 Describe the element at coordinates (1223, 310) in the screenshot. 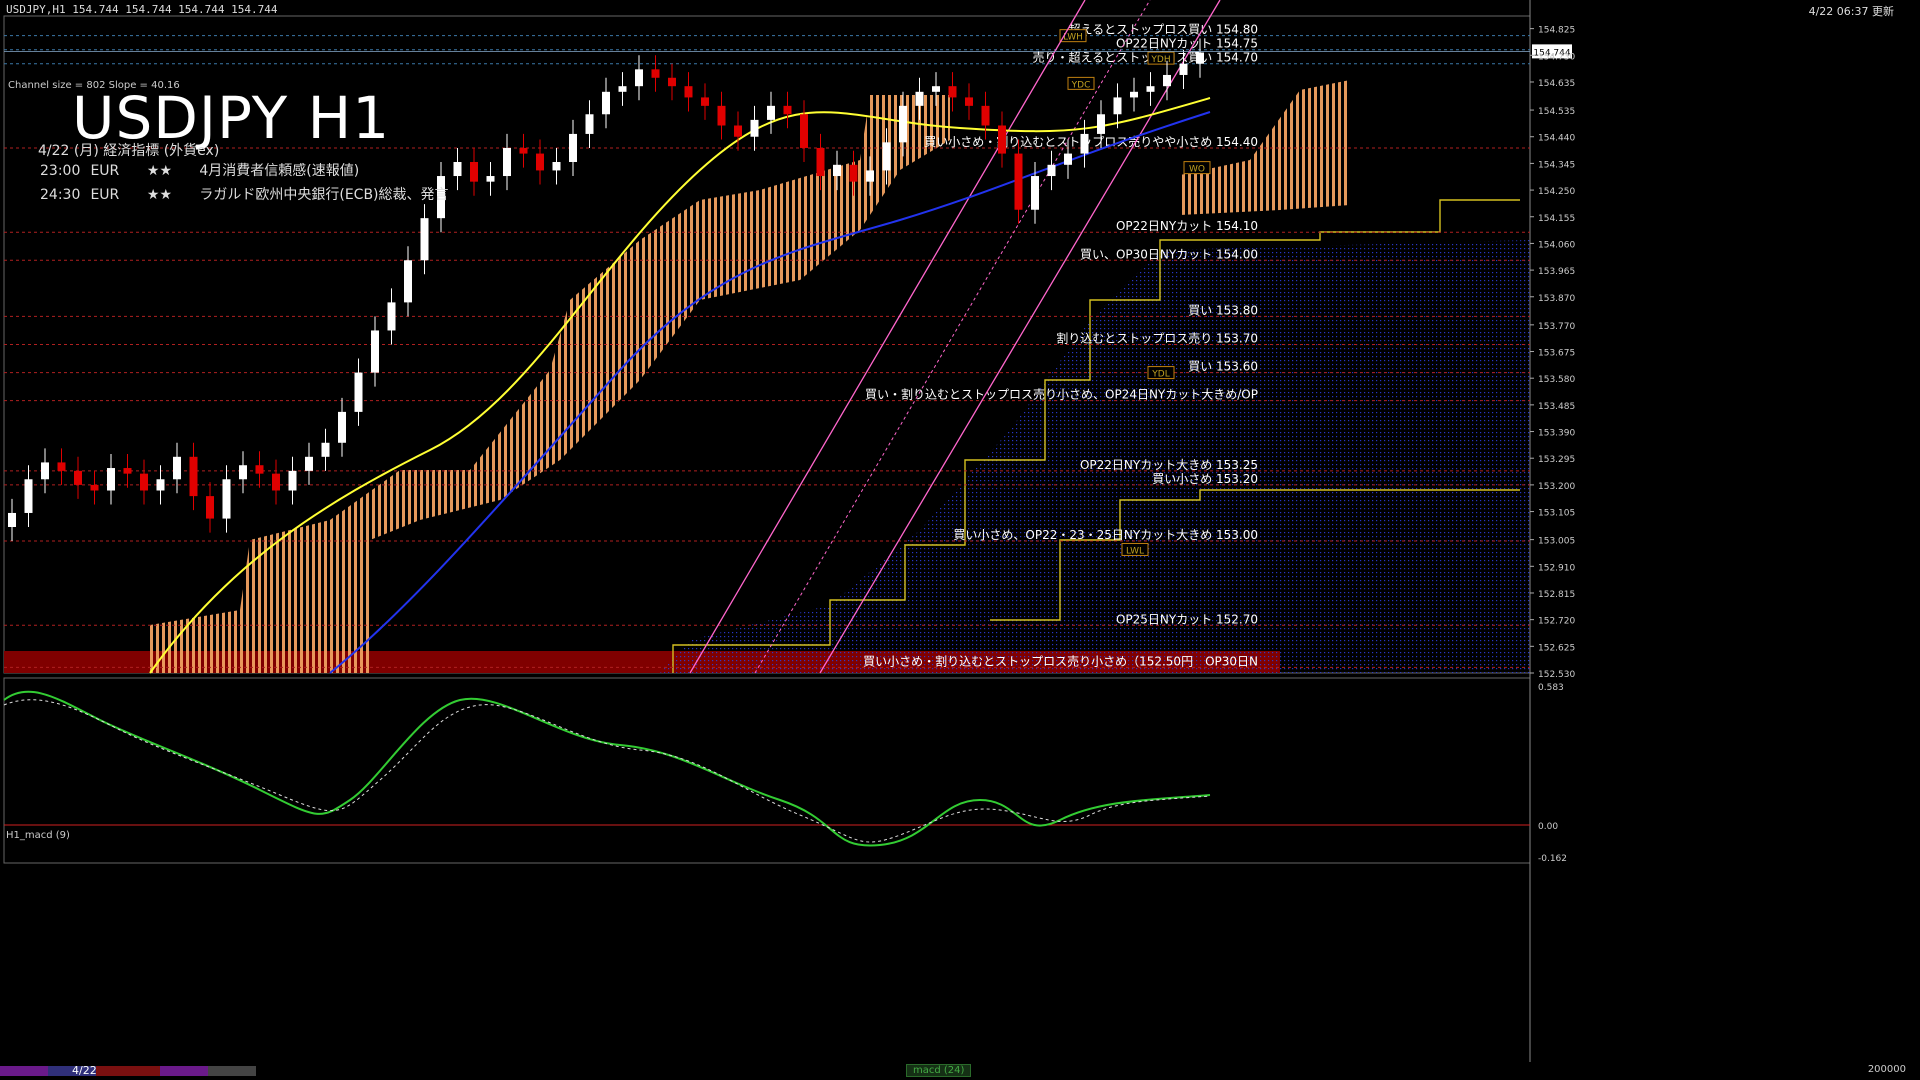

I see `level-label: 買い 153.80` at that location.